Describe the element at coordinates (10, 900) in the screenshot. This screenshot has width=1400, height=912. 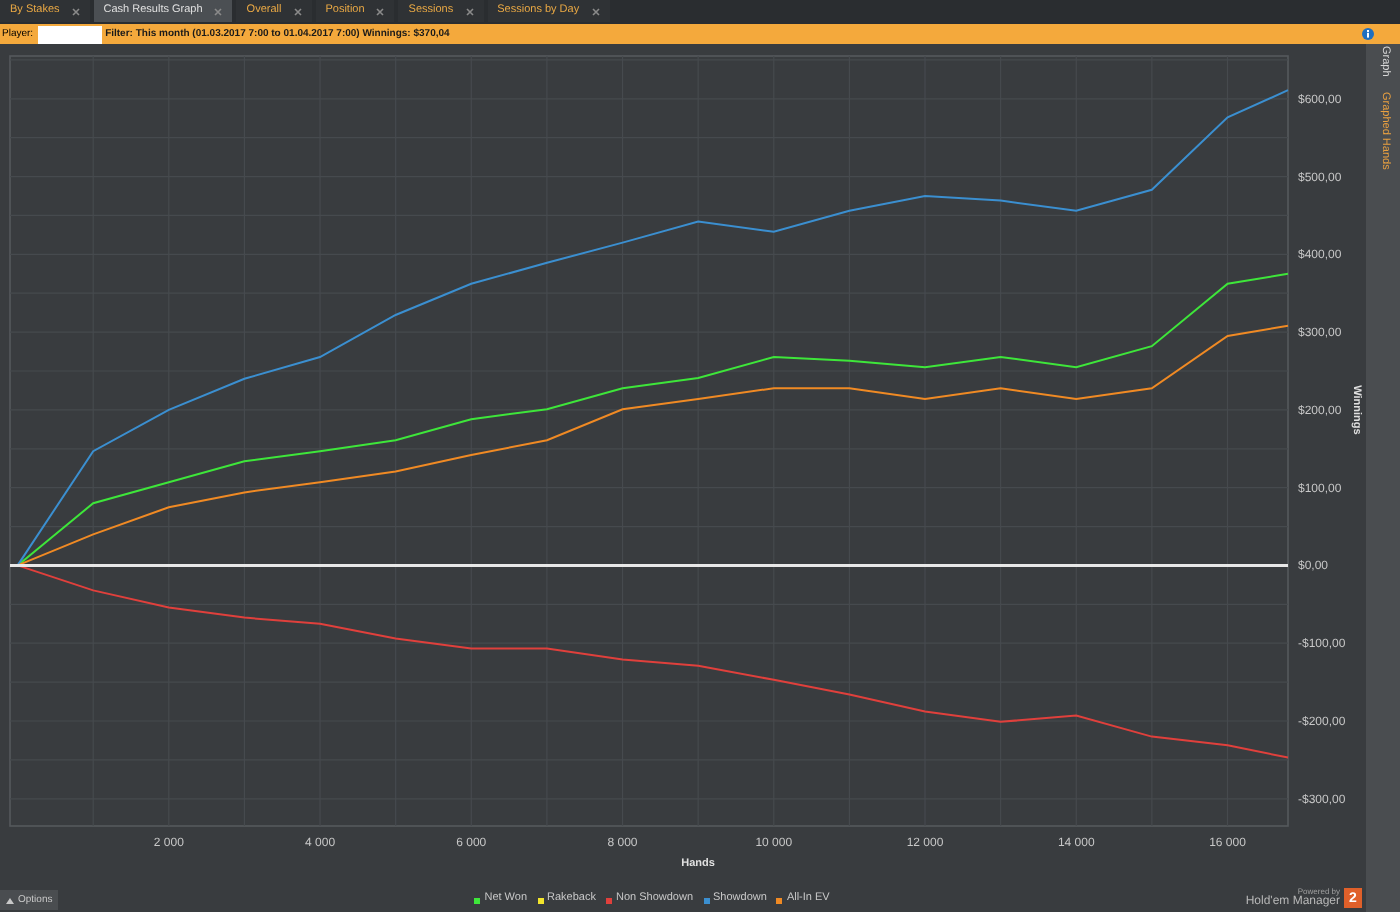
I see `caret-icon` at that location.